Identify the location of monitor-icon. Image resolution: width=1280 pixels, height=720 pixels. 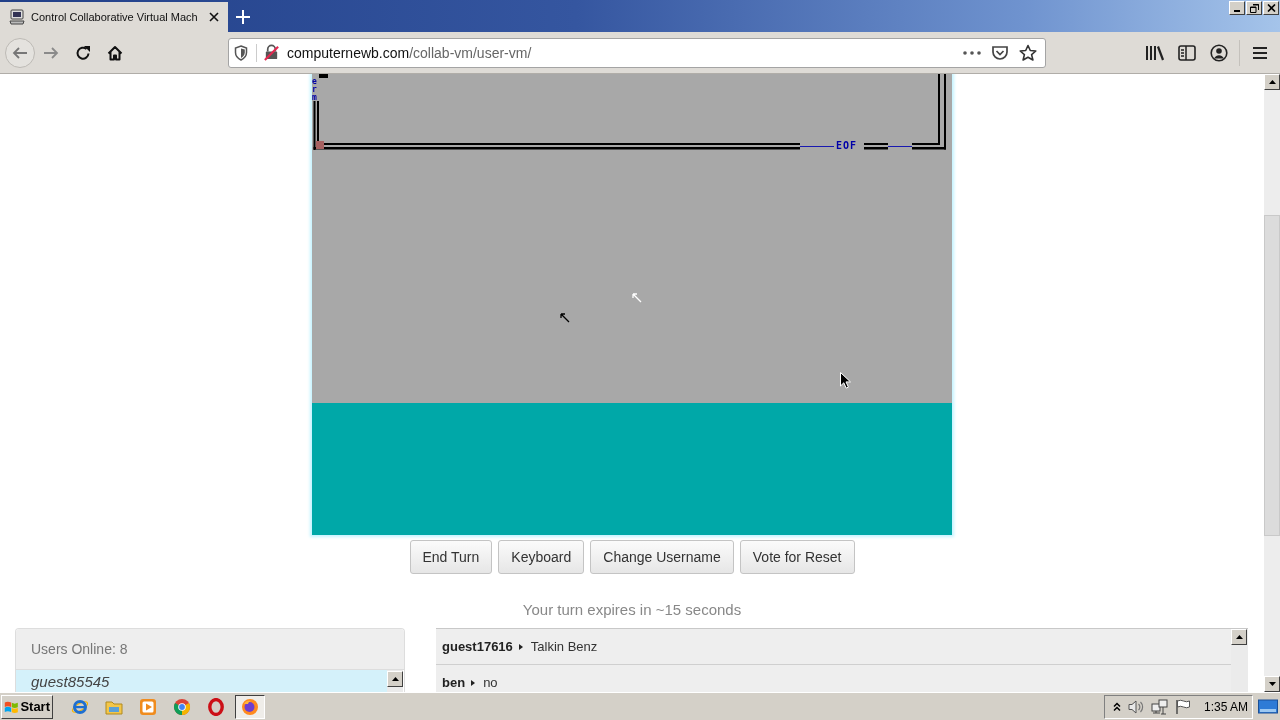
(1268, 706).